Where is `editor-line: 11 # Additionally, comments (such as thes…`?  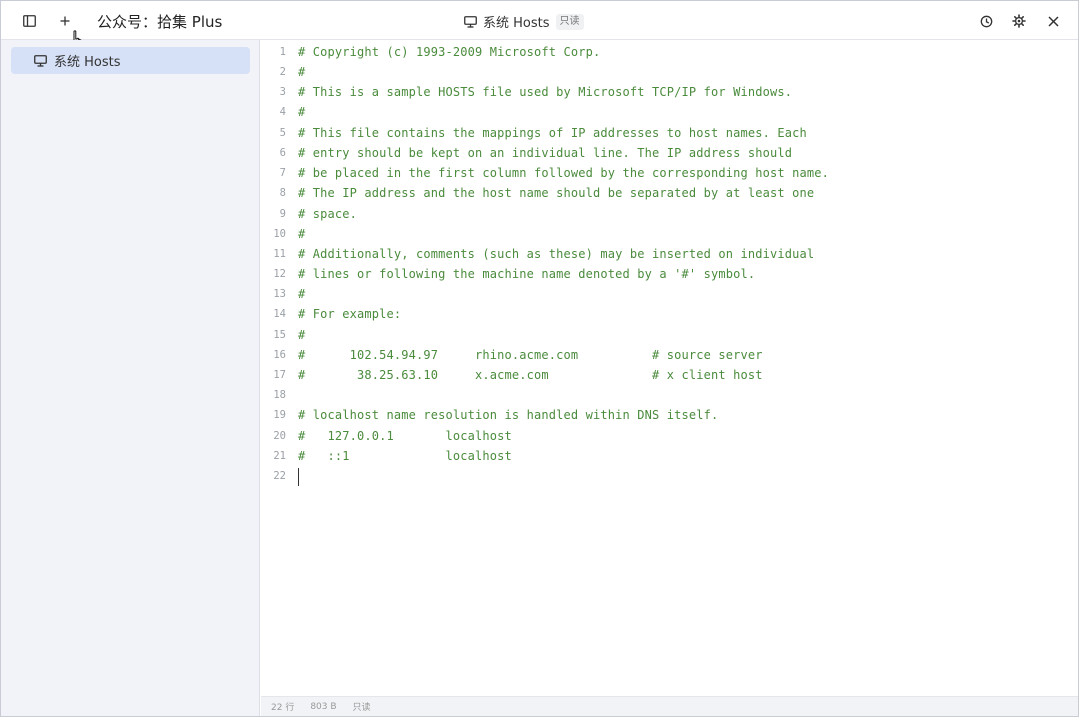
editor-line: 11 # Additionally, comments (such as thes… is located at coordinates (669, 255).